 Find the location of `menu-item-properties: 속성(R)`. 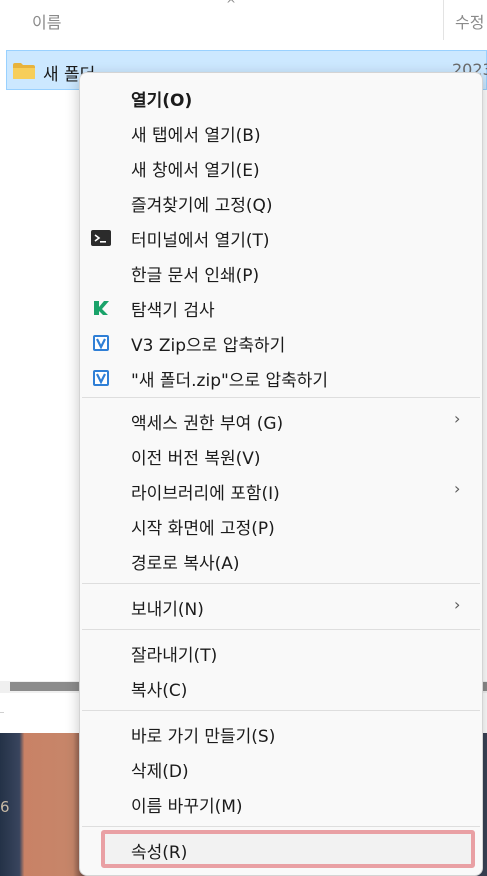

menu-item-properties: 속성(R) is located at coordinates (281, 850).